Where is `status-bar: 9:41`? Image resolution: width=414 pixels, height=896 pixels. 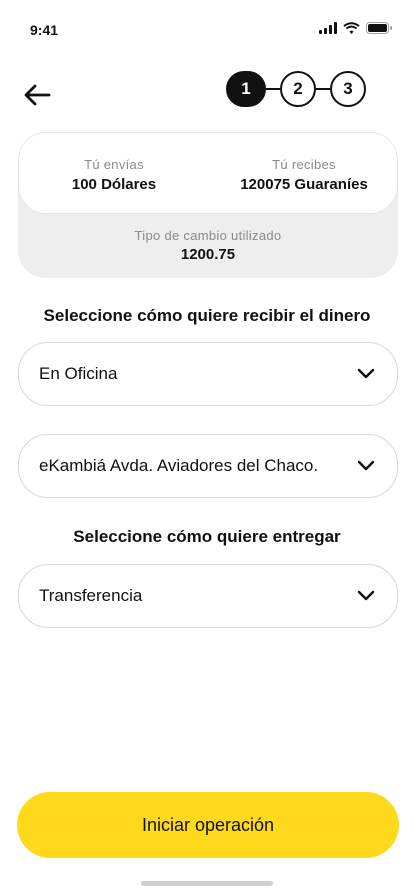
status-bar: 9:41 is located at coordinates (207, 25).